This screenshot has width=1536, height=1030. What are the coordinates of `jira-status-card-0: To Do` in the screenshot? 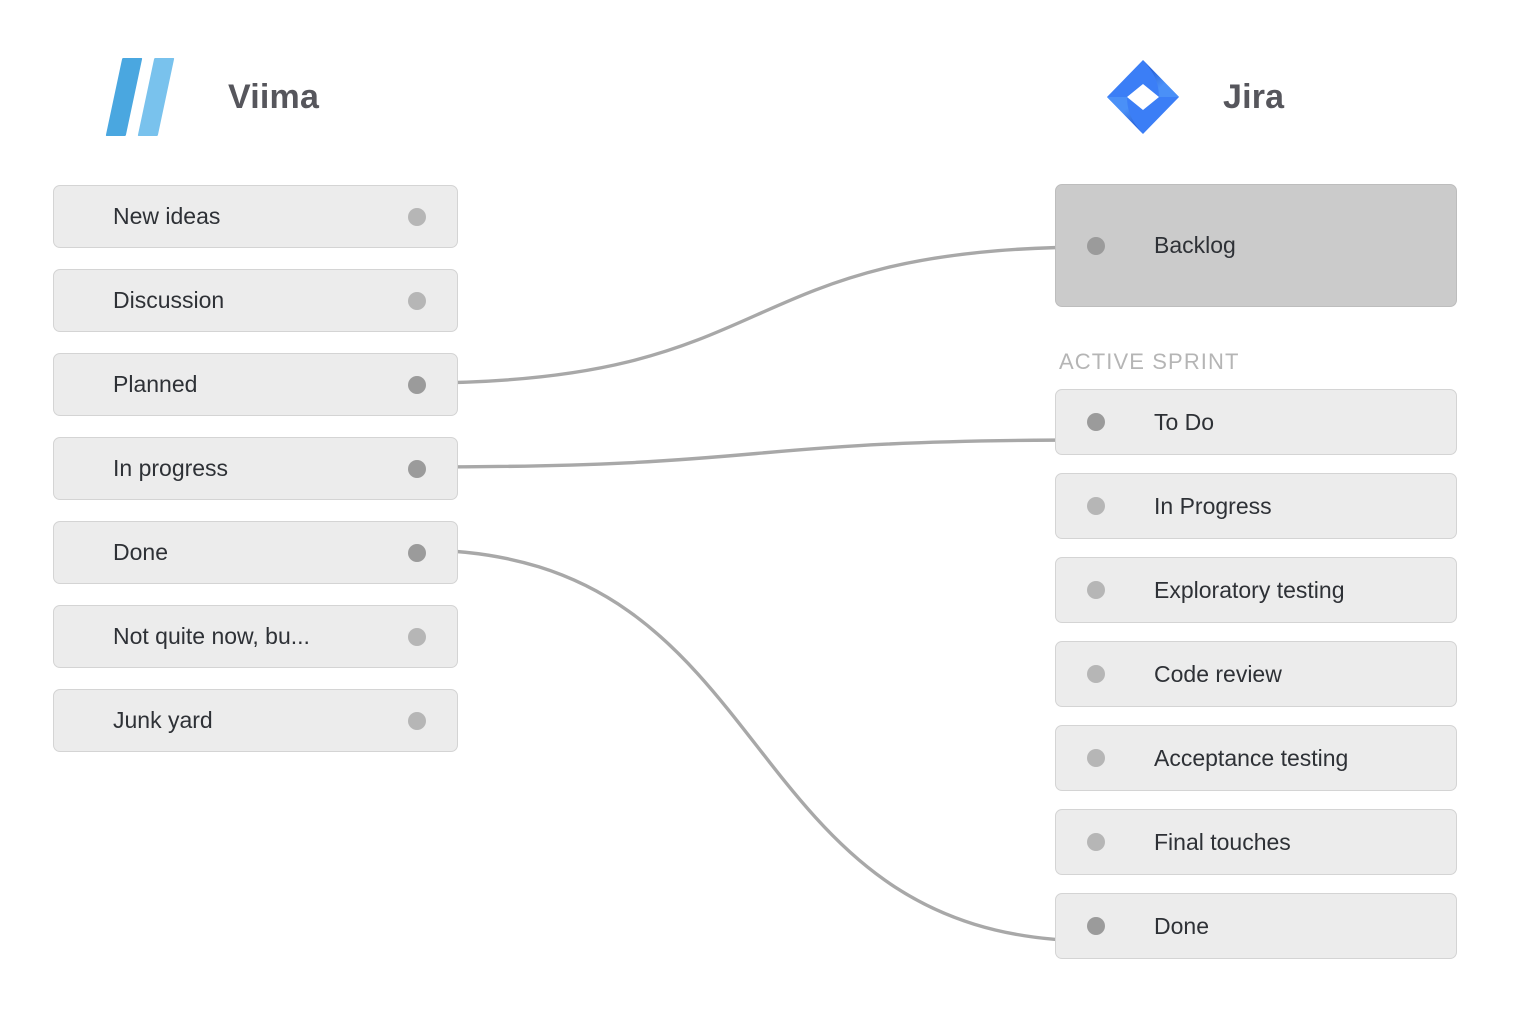 It's located at (1256, 422).